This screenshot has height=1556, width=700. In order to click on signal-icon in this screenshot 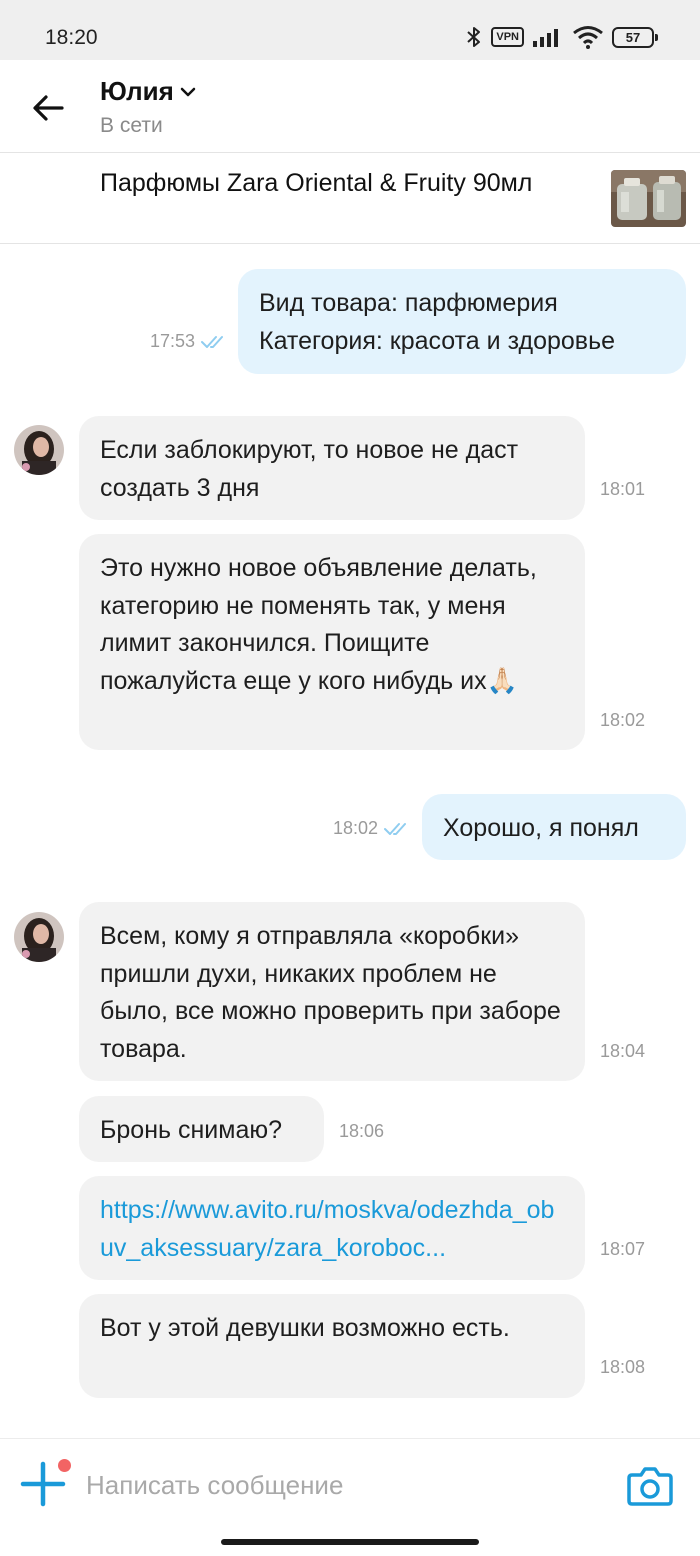, I will do `click(545, 38)`.